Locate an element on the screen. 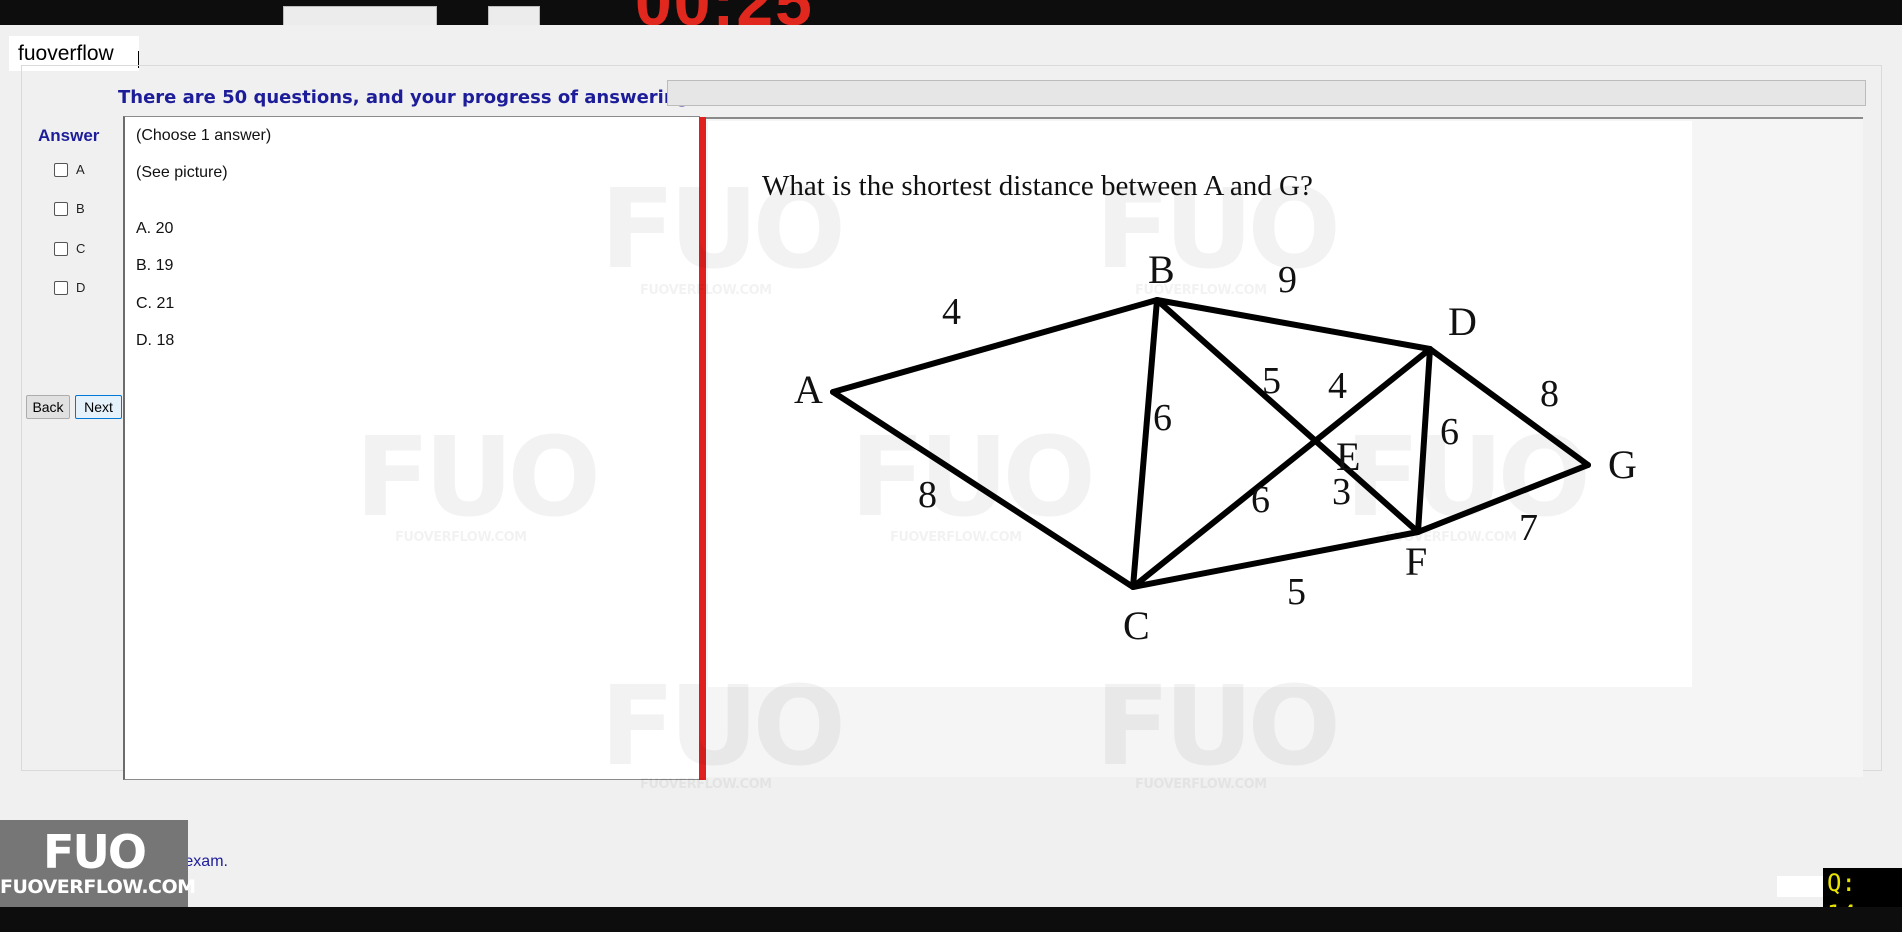 The height and width of the screenshot is (932, 1902). answer-title: Answer is located at coordinates (69, 135).